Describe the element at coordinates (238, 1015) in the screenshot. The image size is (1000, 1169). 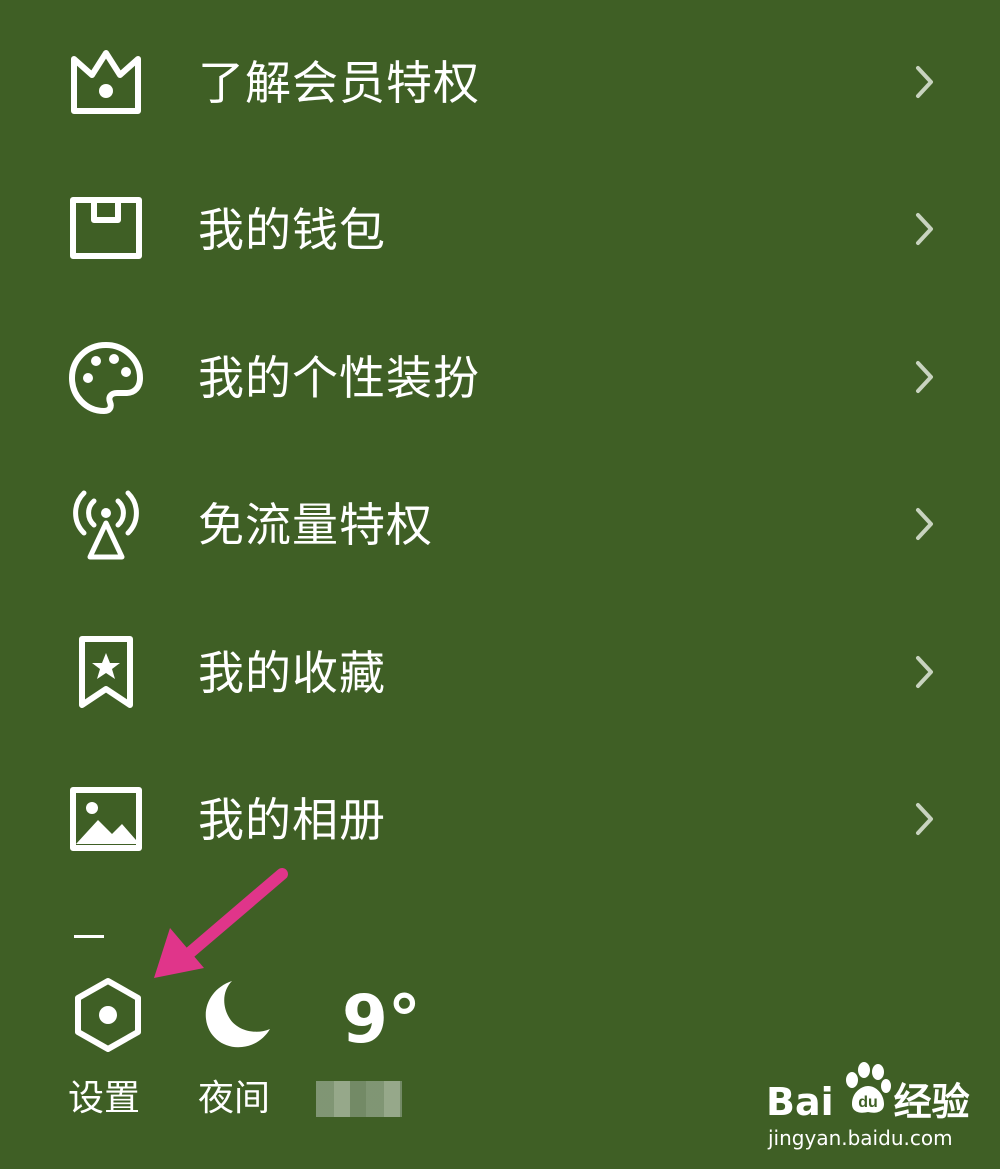
I see `moon-icon` at that location.